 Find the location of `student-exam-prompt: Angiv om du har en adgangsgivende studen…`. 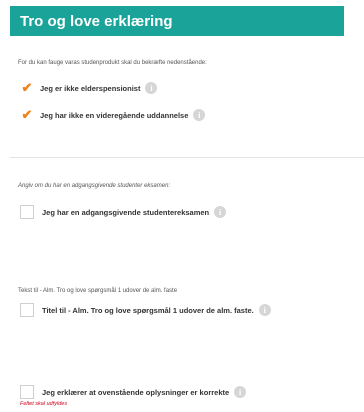

student-exam-prompt: Angiv om du har en adgangsgivende studen… is located at coordinates (94, 186).